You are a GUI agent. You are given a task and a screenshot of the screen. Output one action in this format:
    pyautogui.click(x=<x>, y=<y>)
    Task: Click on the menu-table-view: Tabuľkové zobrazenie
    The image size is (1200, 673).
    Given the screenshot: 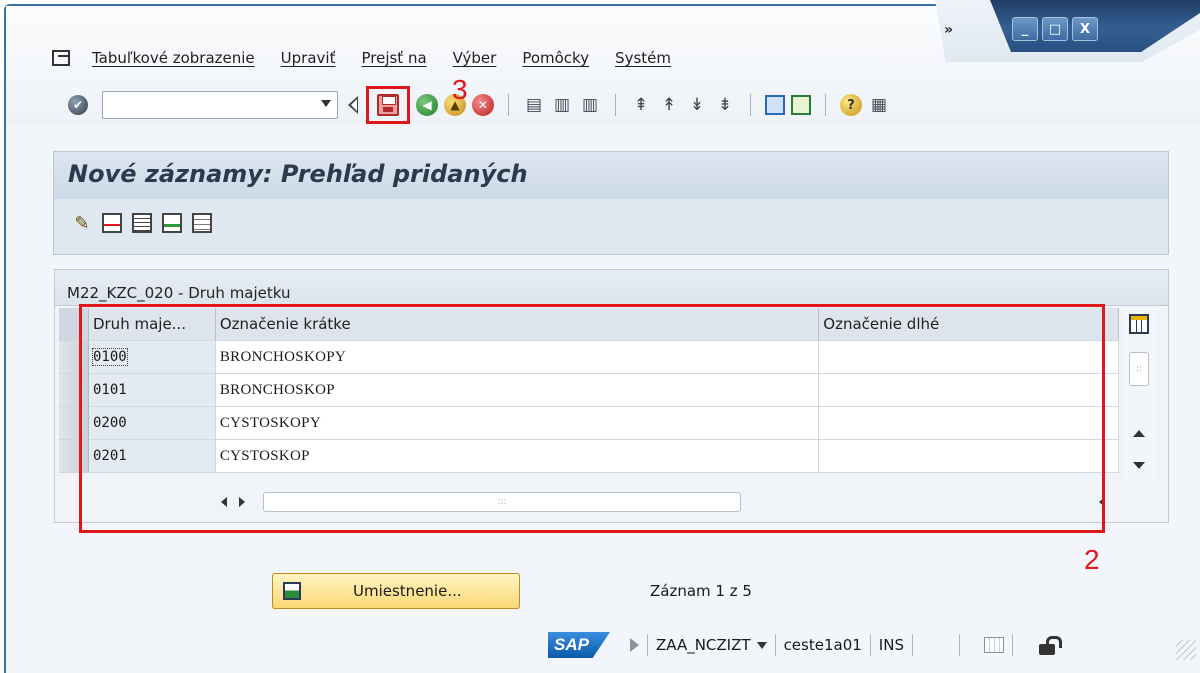 What is the action you would take?
    pyautogui.click(x=173, y=58)
    